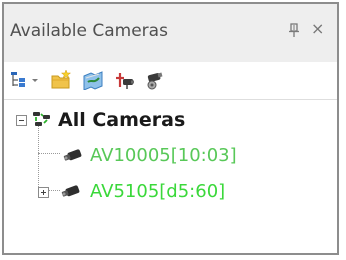 The width and height of the screenshot is (346, 260). I want to click on add-camera-button, so click(125, 80).